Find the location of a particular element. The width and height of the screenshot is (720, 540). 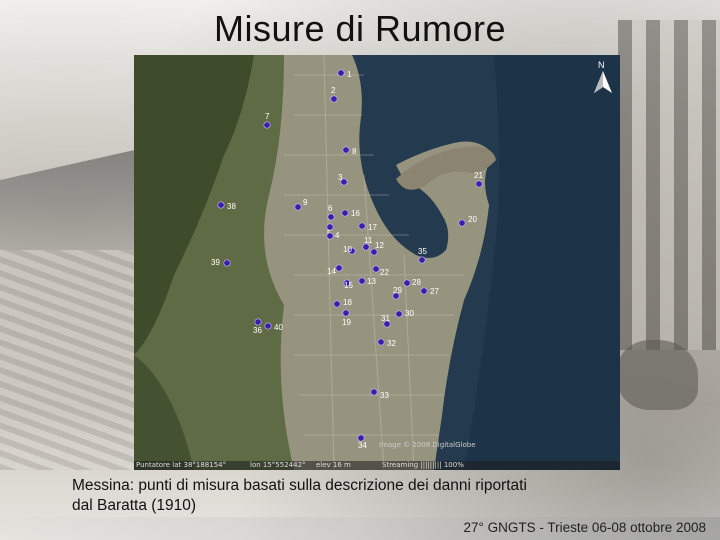

measurement-point-label: 10 is located at coordinates (347, 249).